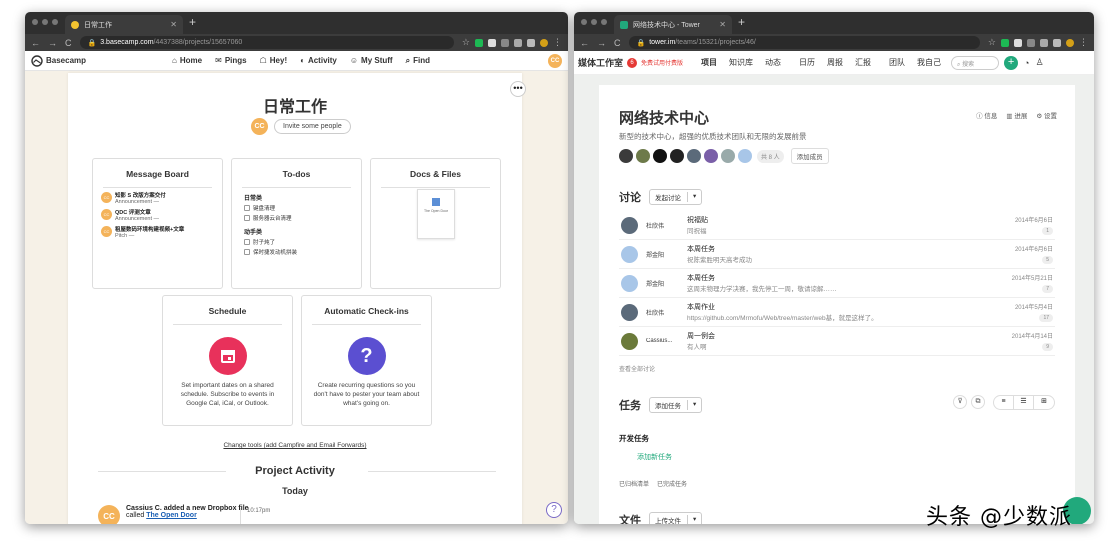  I want to click on nav-weekly: 周报, so click(835, 62).